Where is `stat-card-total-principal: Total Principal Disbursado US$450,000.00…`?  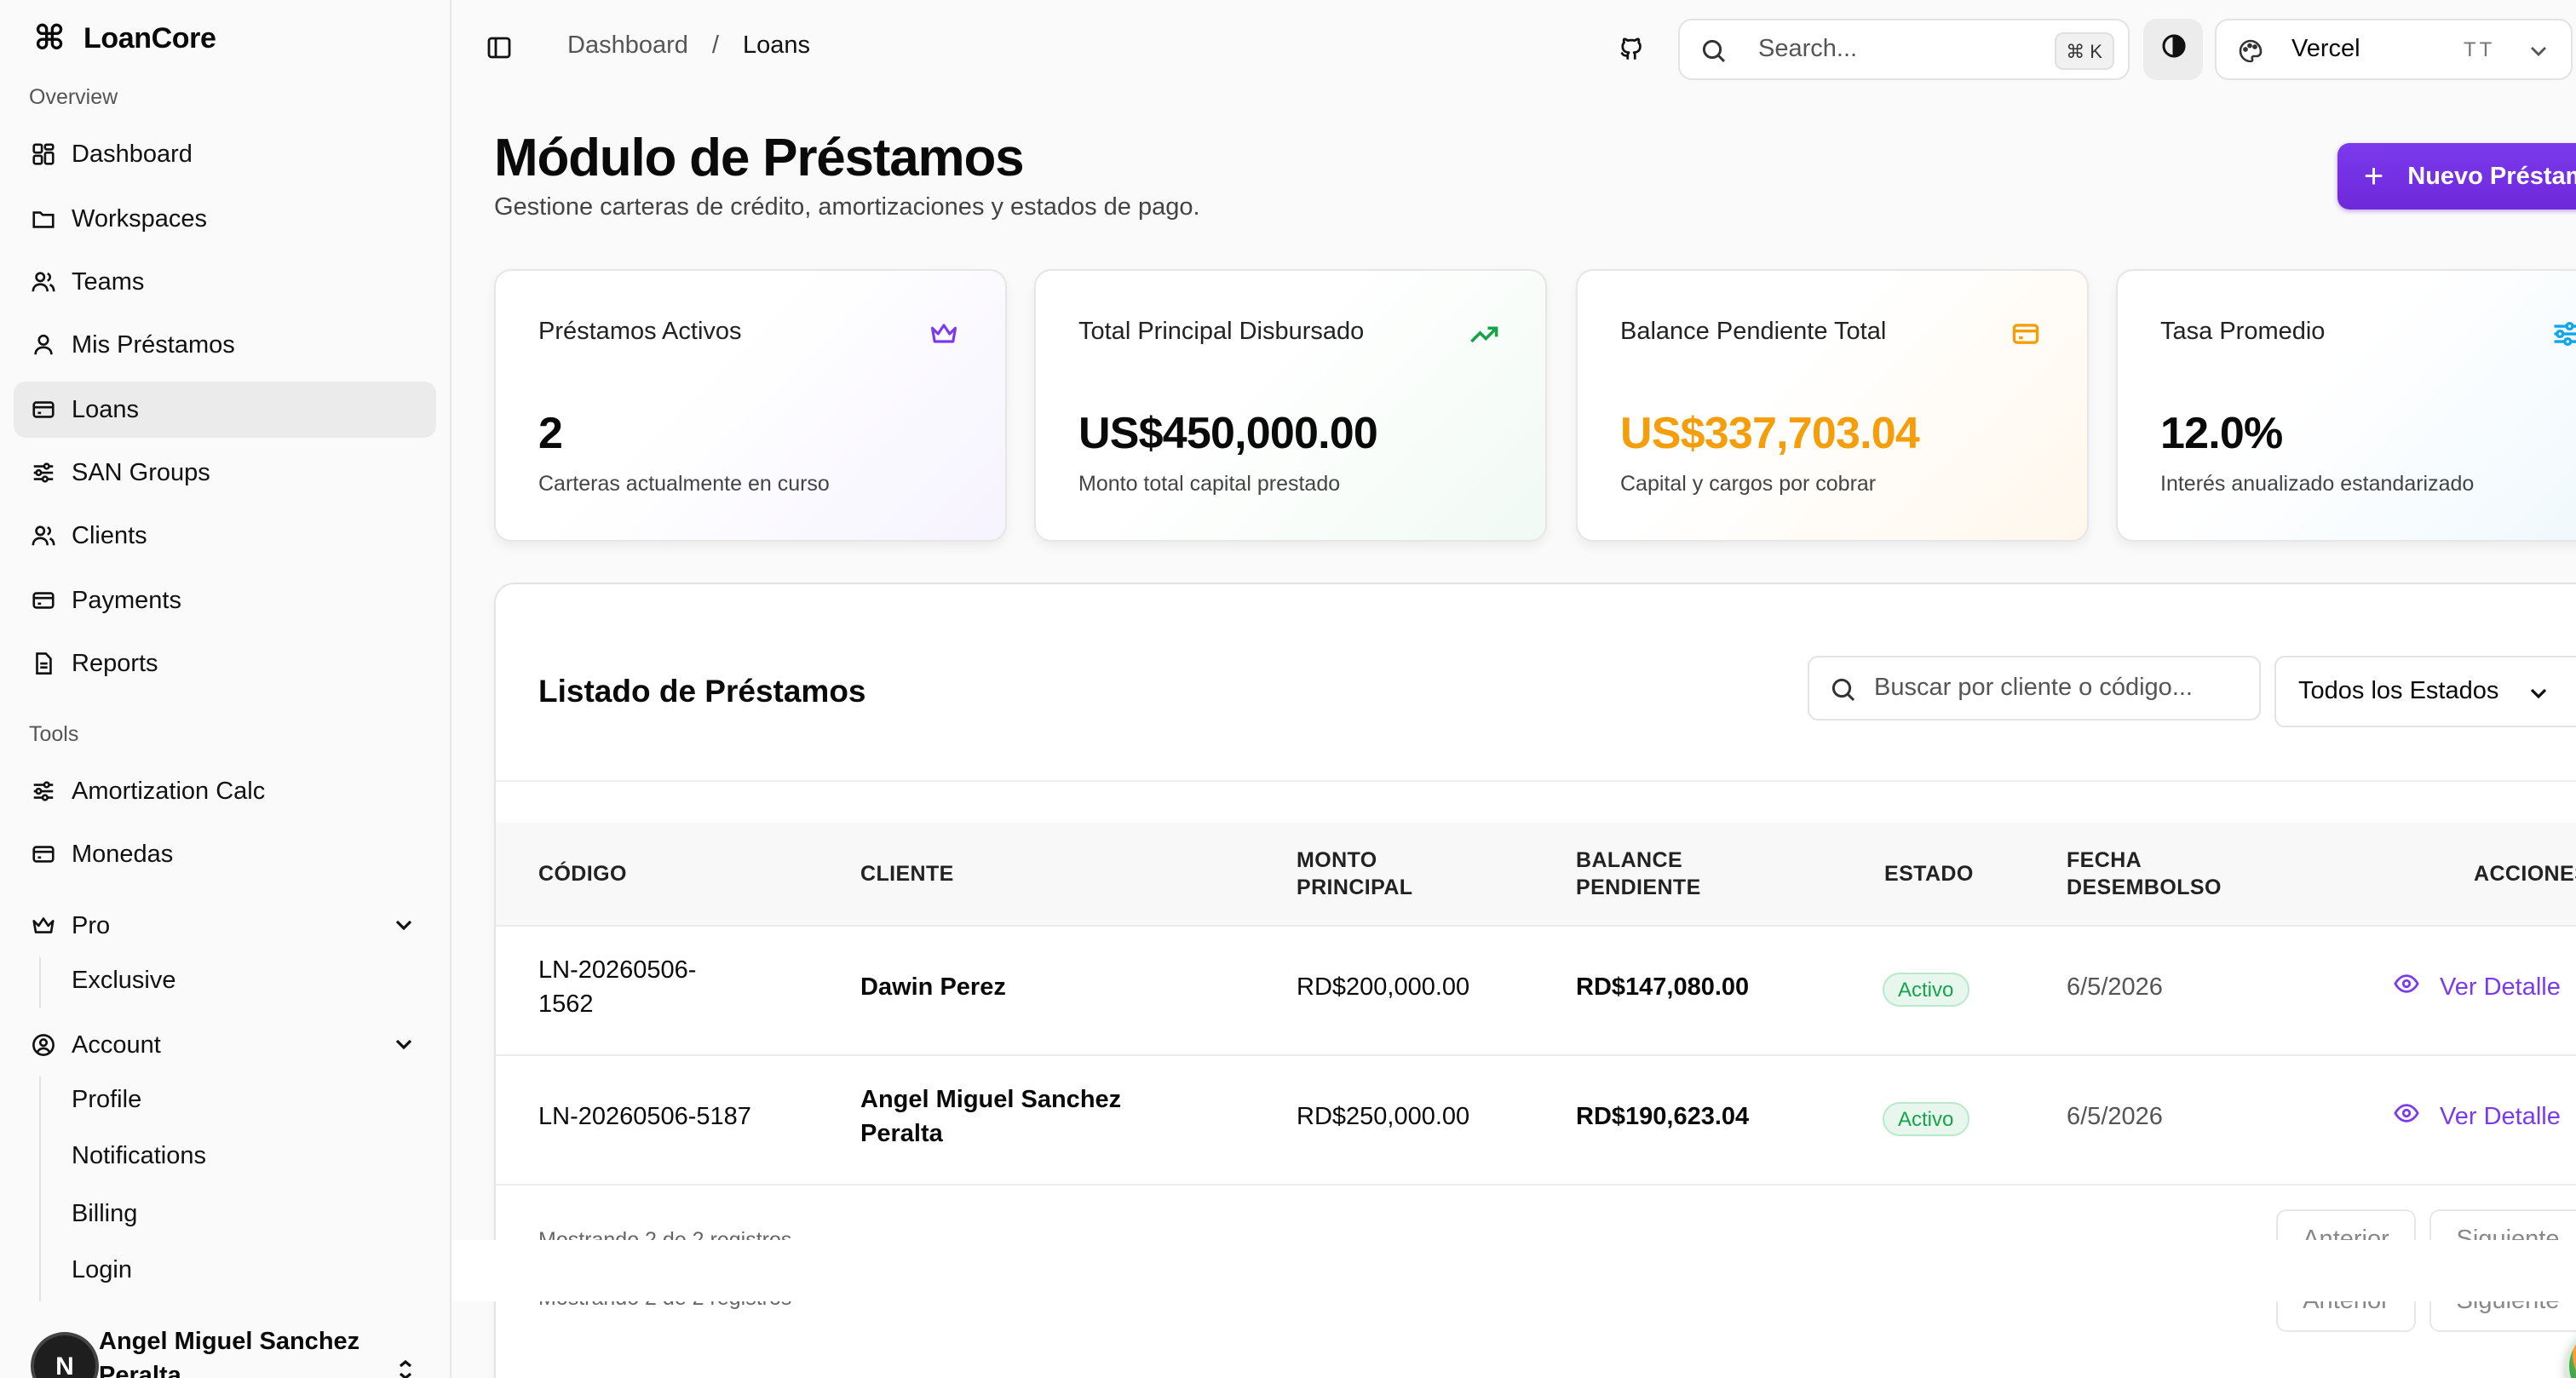 stat-card-total-principal: Total Principal Disbursado US$450,000.00… is located at coordinates (1290, 406).